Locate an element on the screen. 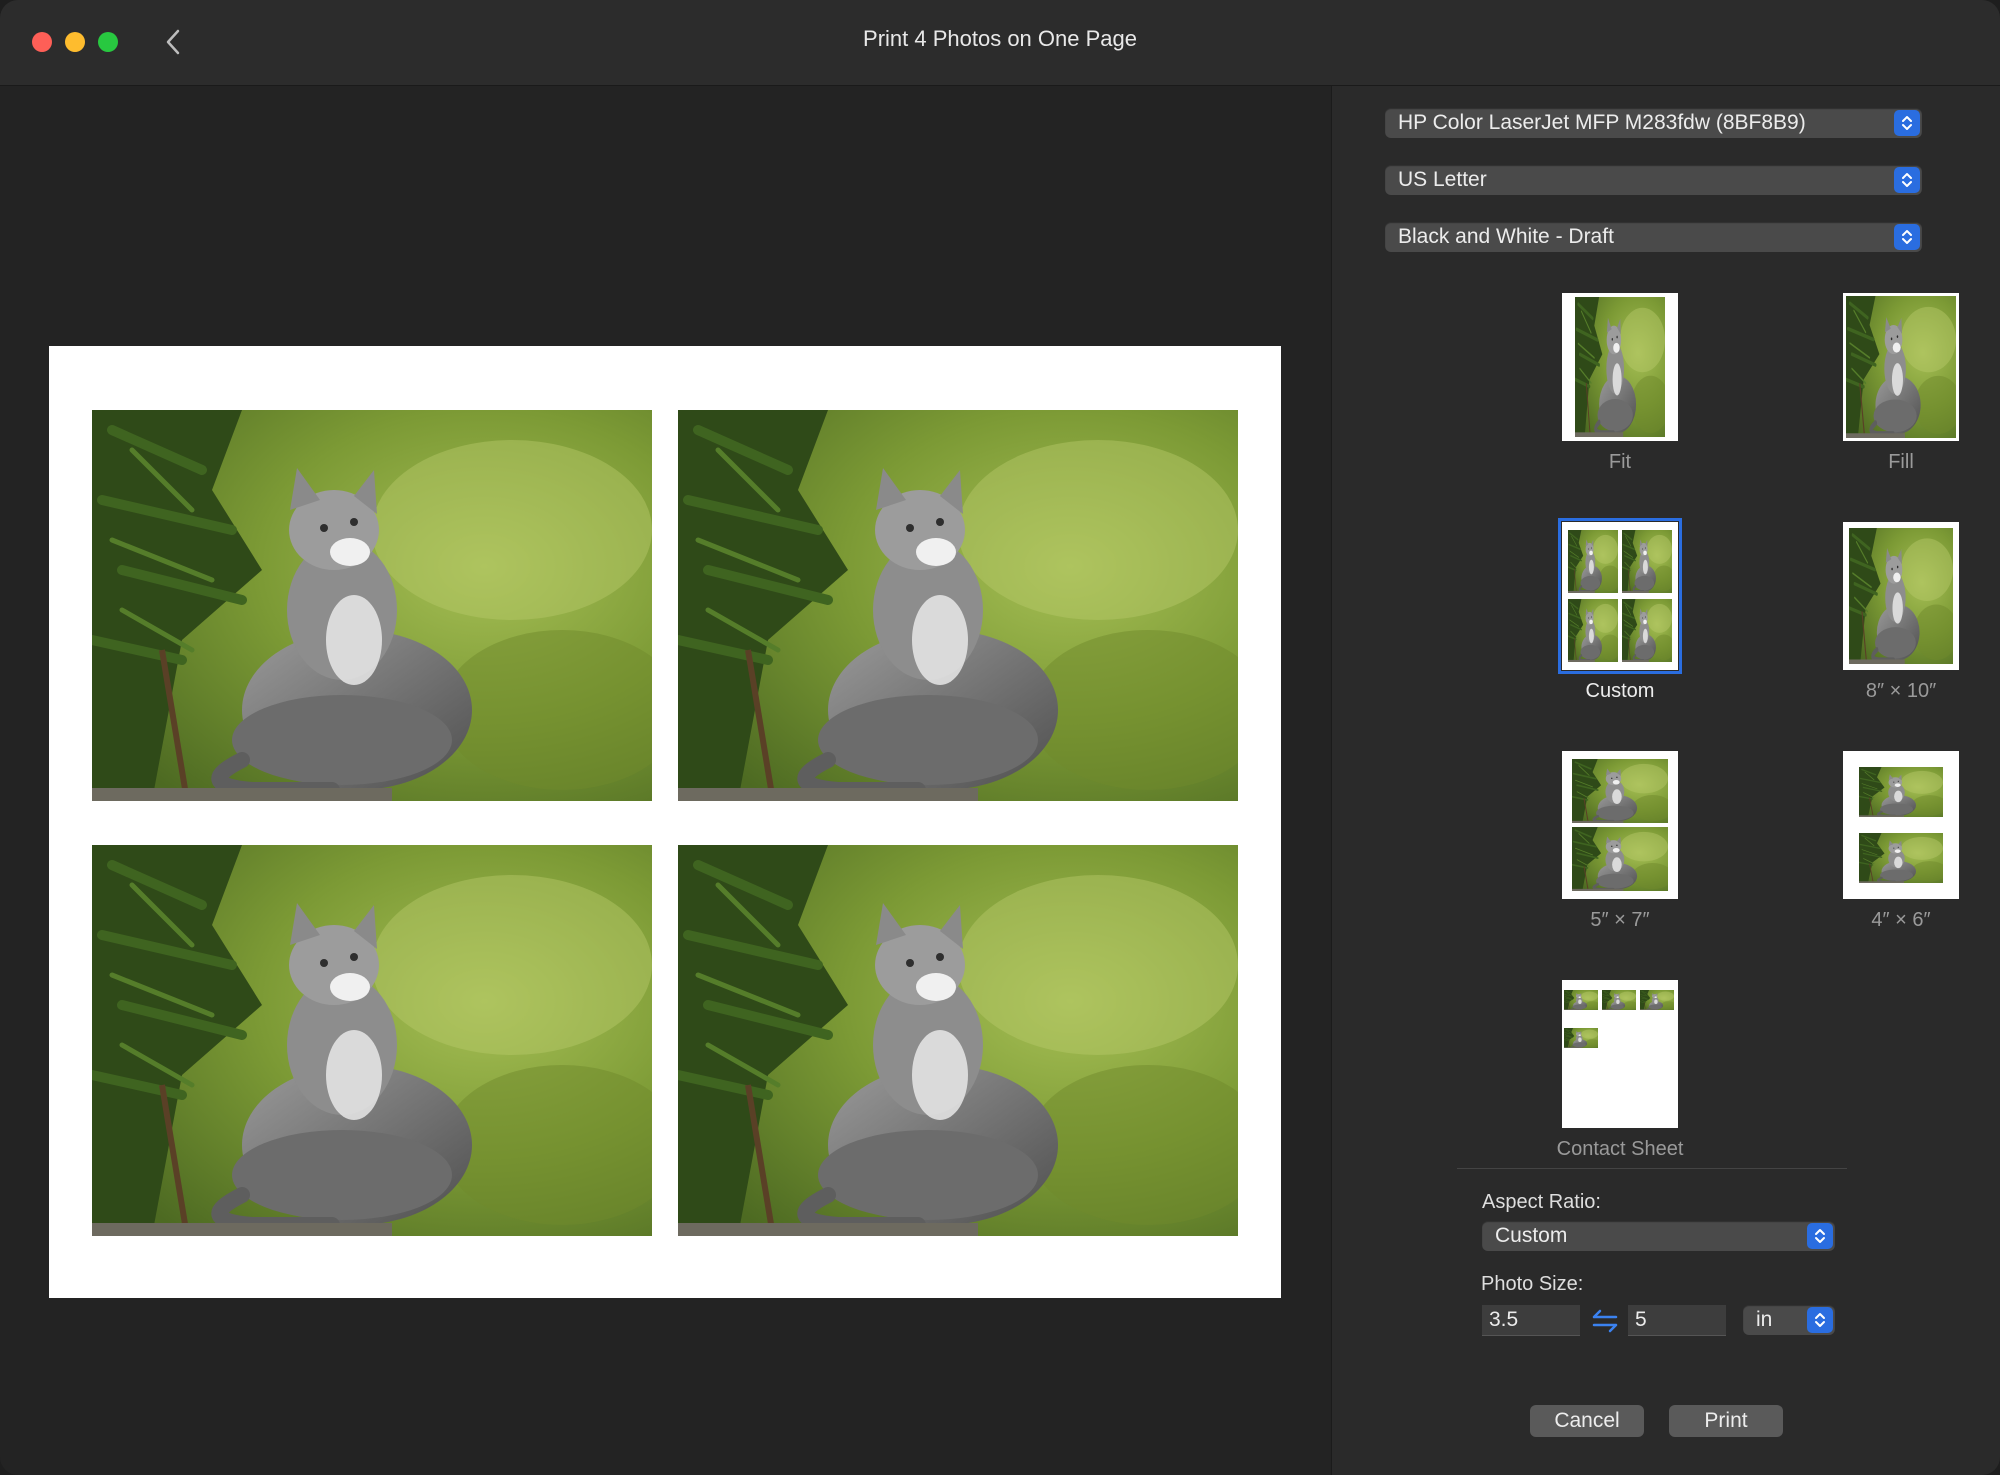 The image size is (2000, 1475). layout-label: Contact Sheet is located at coordinates (1620, 1149).